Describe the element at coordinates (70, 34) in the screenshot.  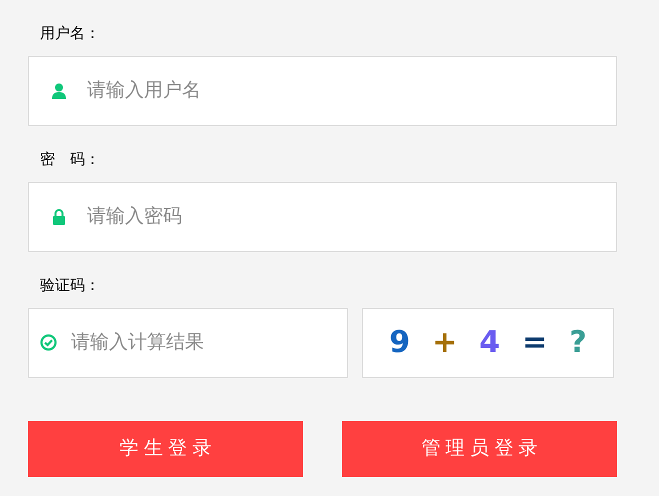
I see `field-label: 用户名：` at that location.